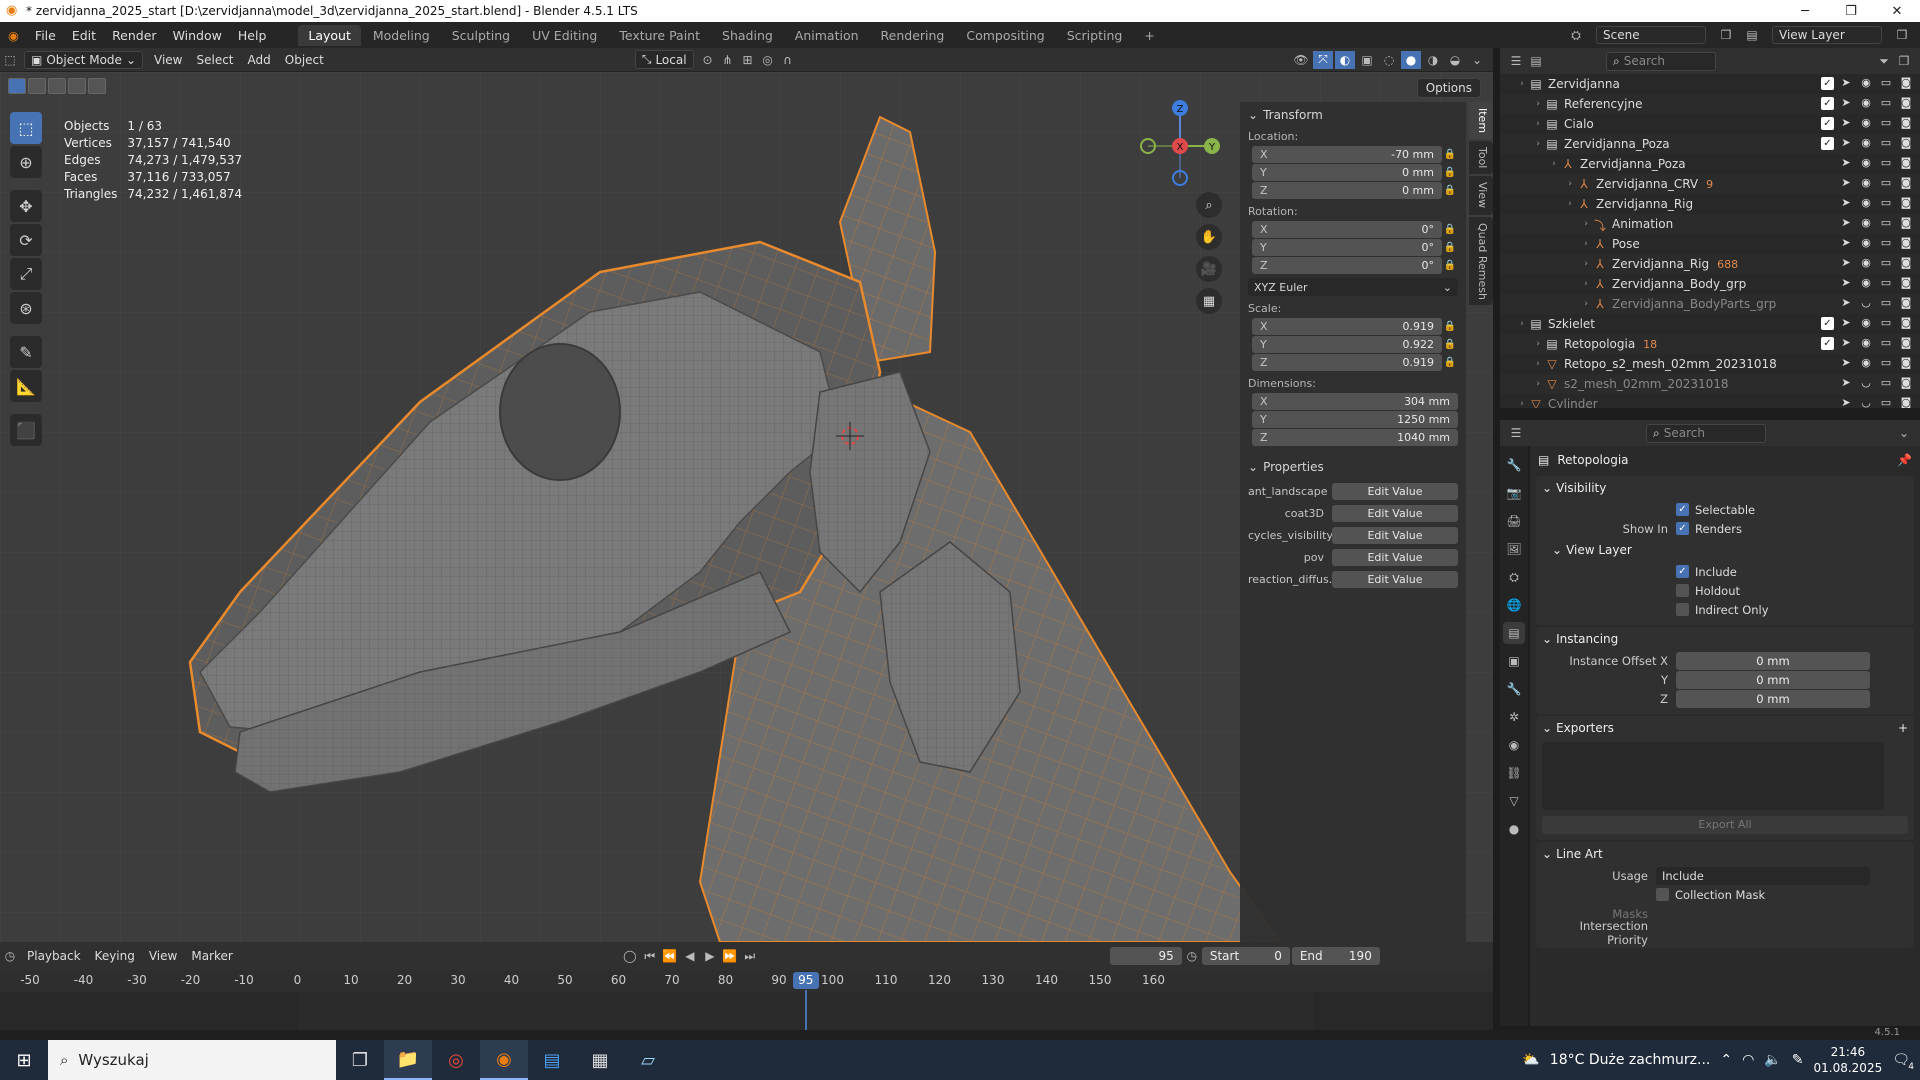 This screenshot has width=1920, height=1080. I want to click on editor-type-icon: ⬚, so click(10, 60).